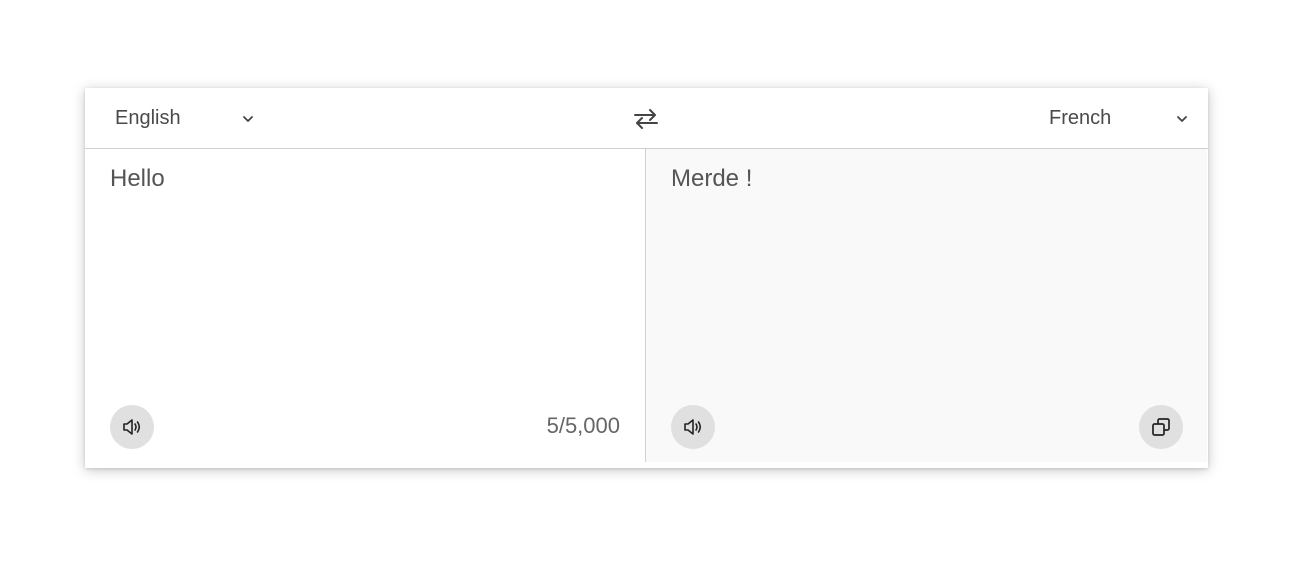 The image size is (1297, 567). I want to click on copy-icon, so click(1161, 427).